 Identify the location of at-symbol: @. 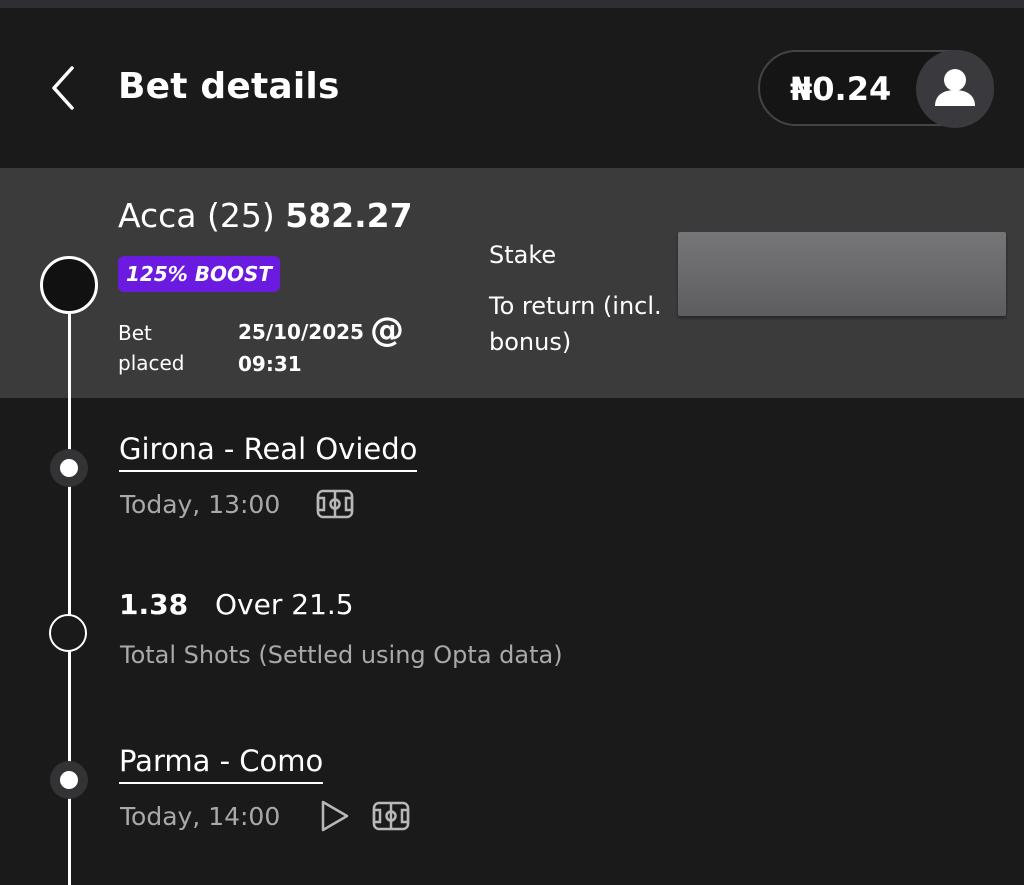
(387, 330).